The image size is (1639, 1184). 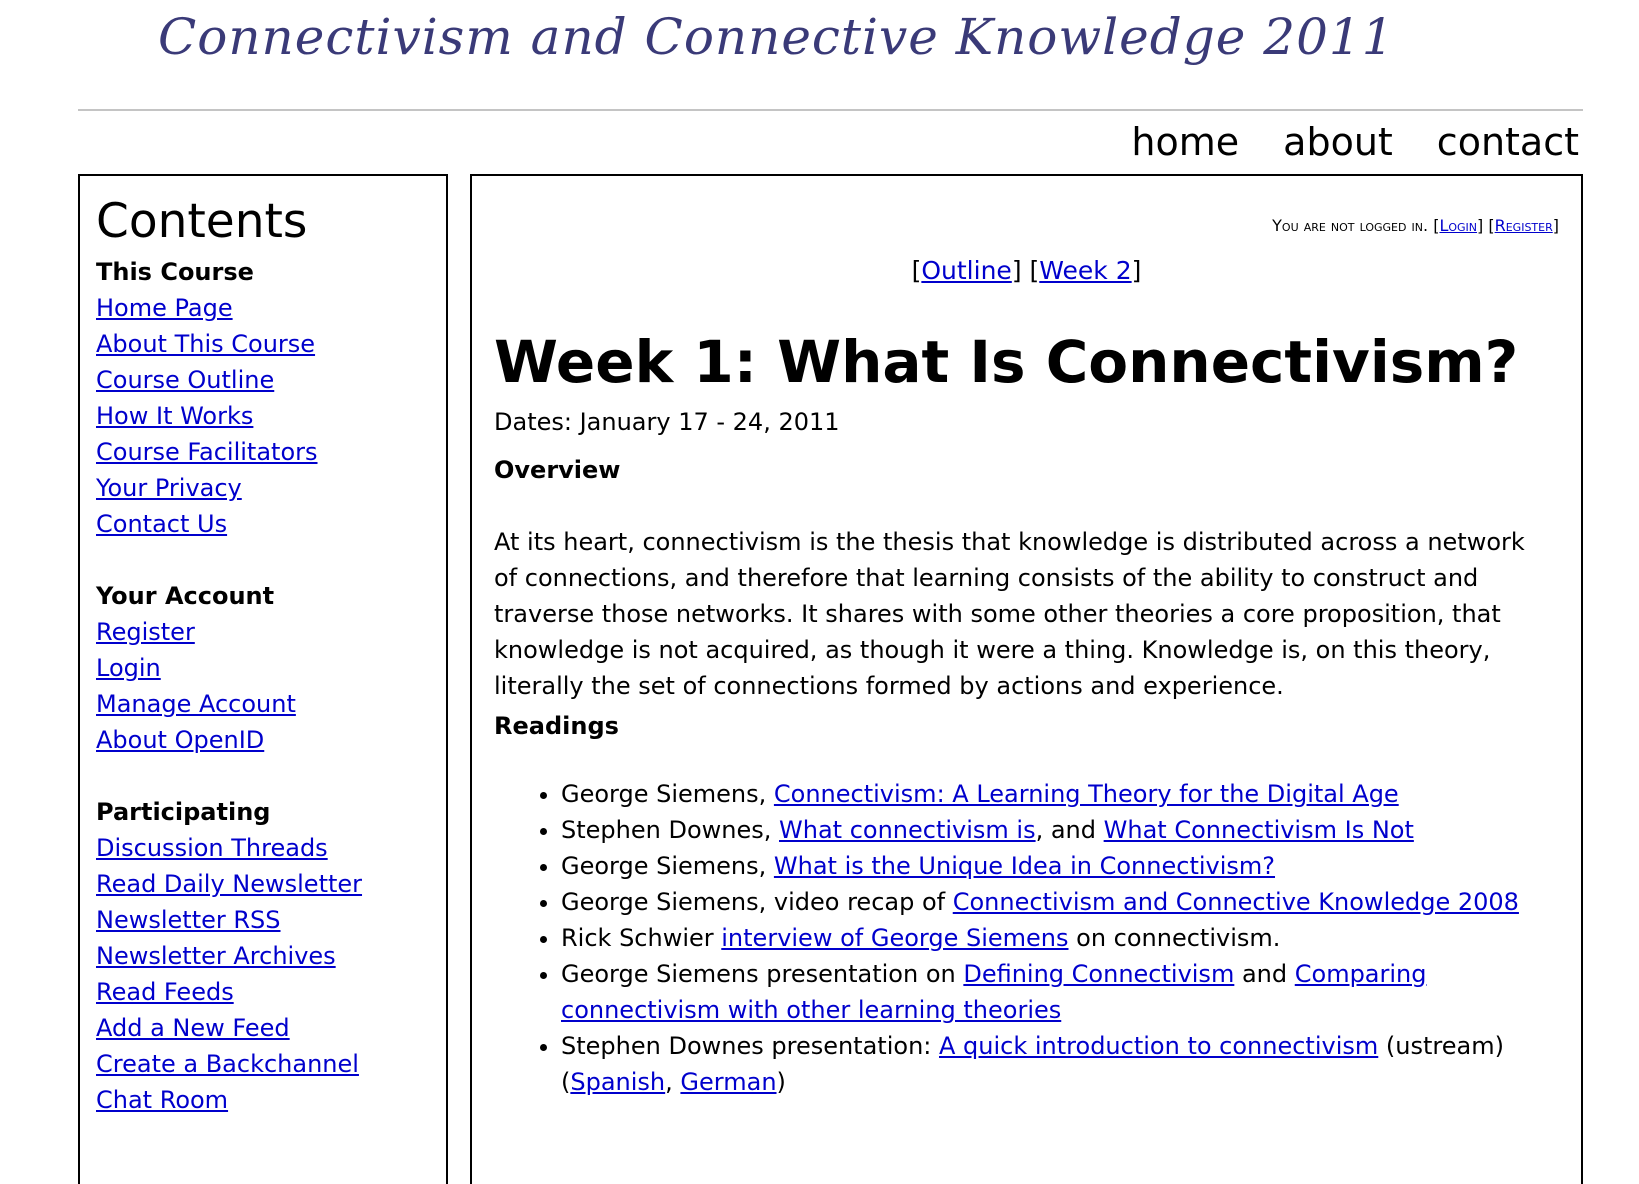 I want to click on sidebar-link-chat-room: Chat Room, so click(x=271, y=1100).